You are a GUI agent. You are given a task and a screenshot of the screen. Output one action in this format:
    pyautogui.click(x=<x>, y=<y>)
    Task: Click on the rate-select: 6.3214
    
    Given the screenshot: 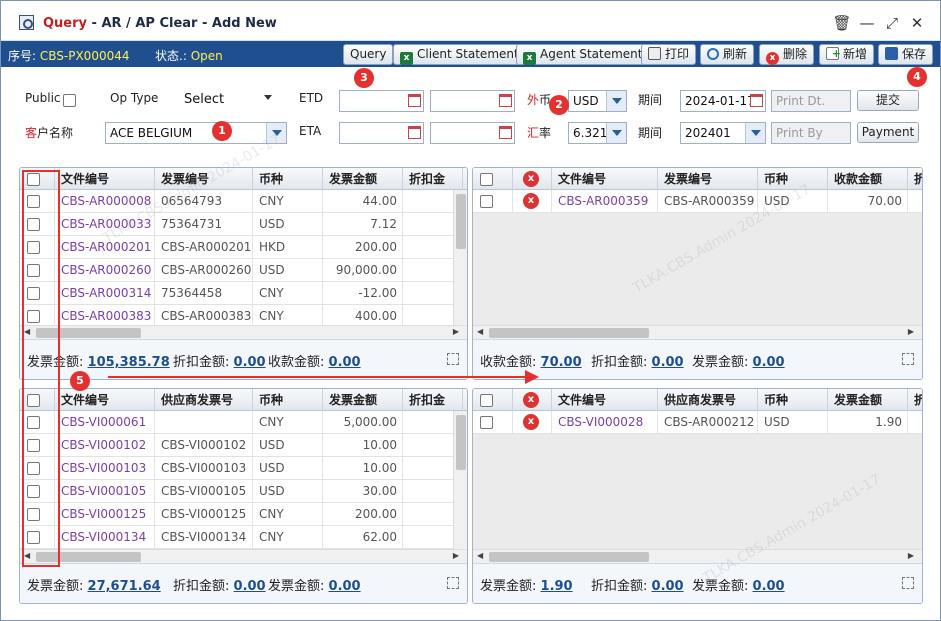 What is the action you would take?
    pyautogui.click(x=597, y=133)
    